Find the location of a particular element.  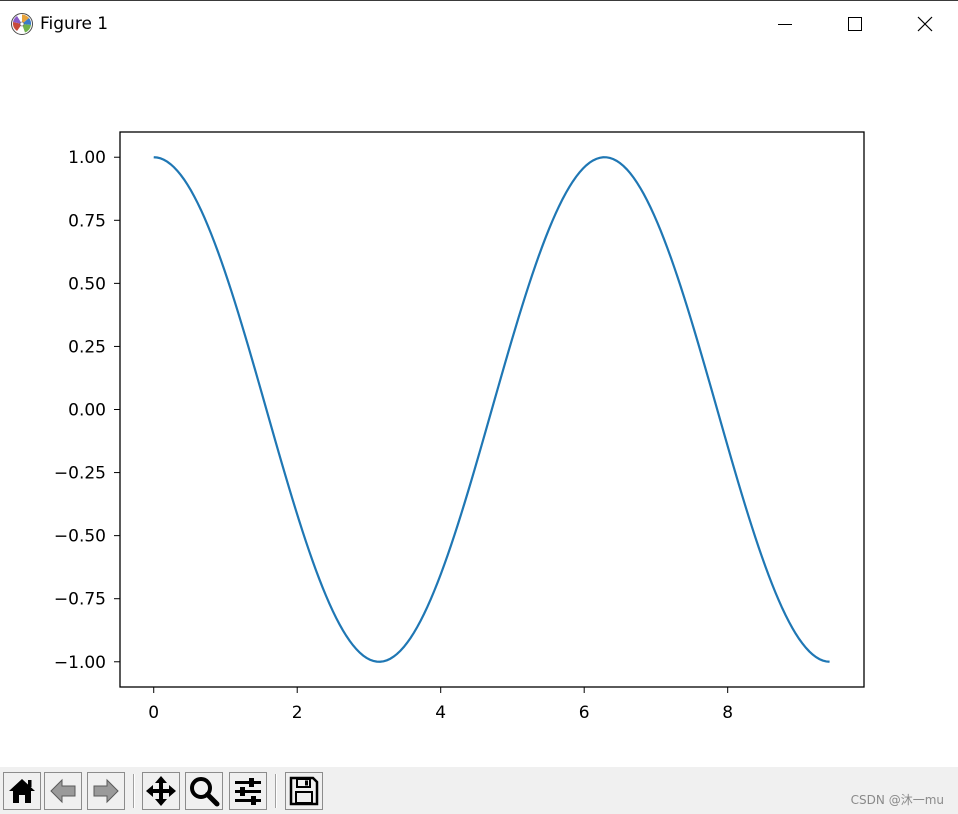

arrow-right-icon is located at coordinates (106, 791).